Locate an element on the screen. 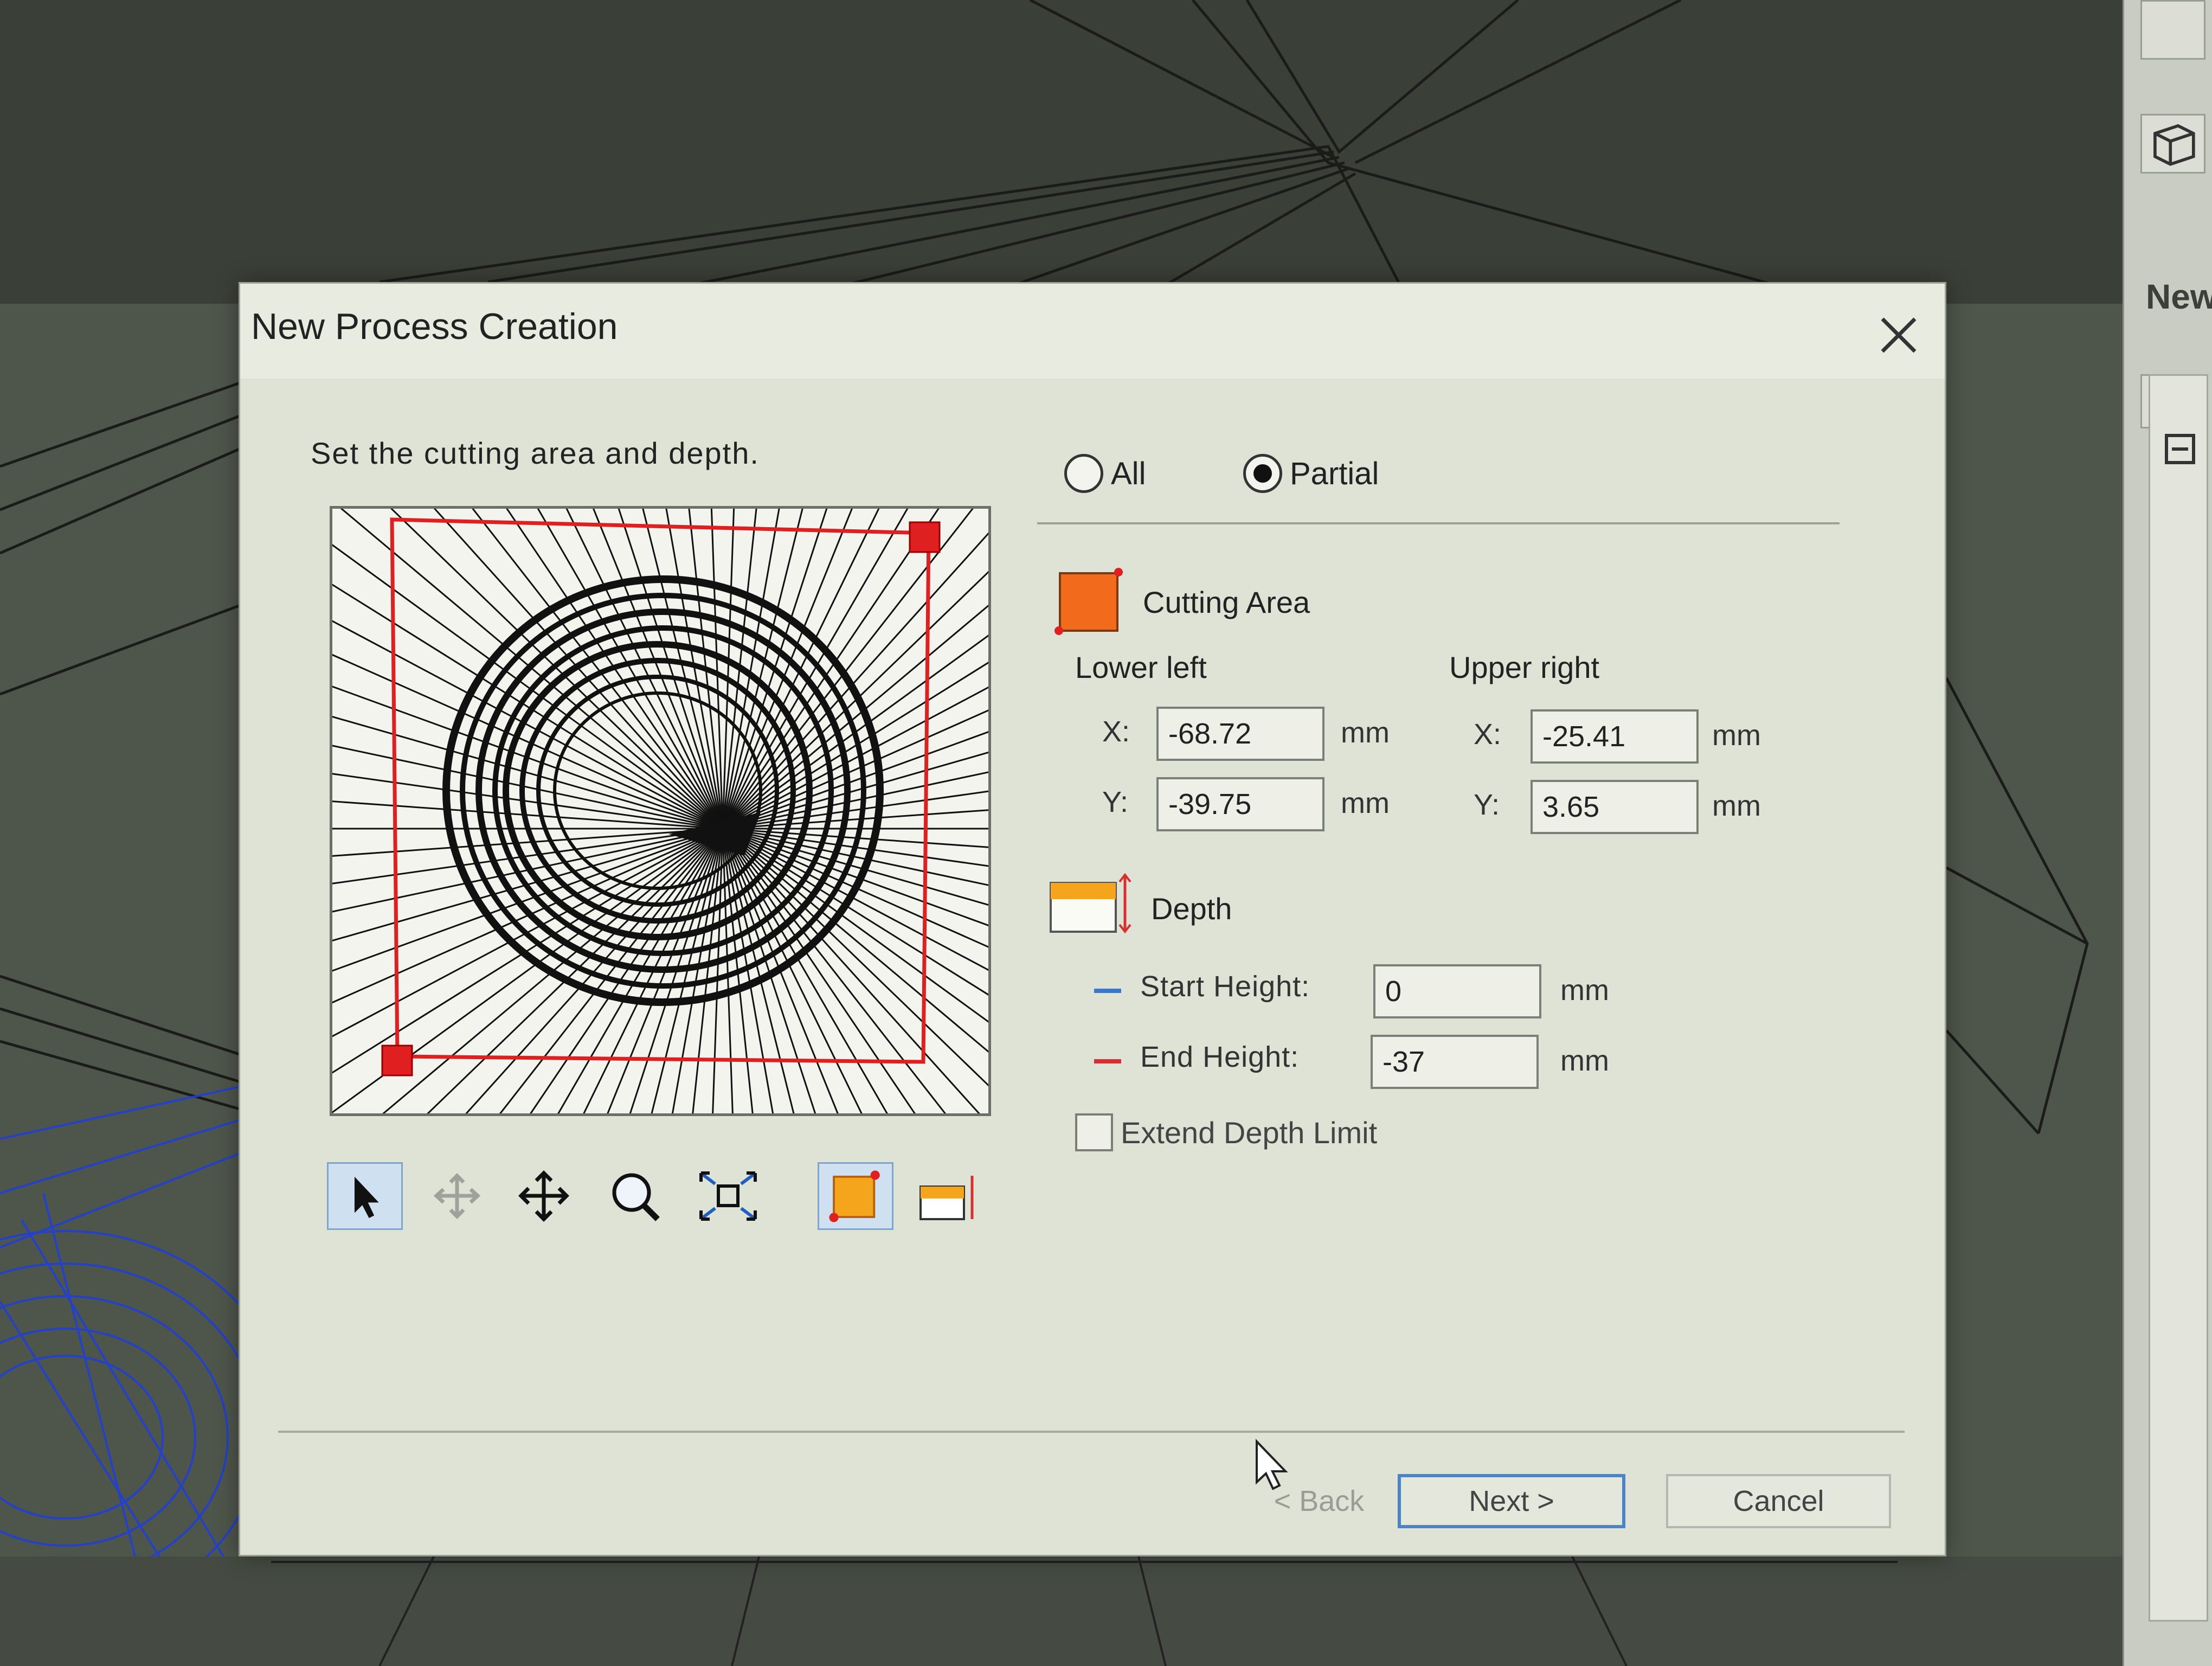 Image resolution: width=2212 pixels, height=1666 pixels. cutting-area-icon is located at coordinates (854, 1196).